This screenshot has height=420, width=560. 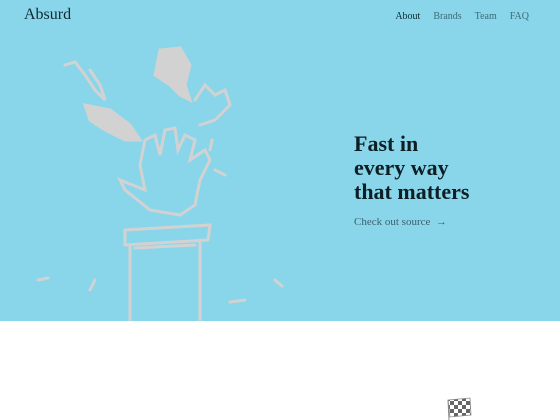 I want to click on nav-about: About, so click(x=407, y=16).